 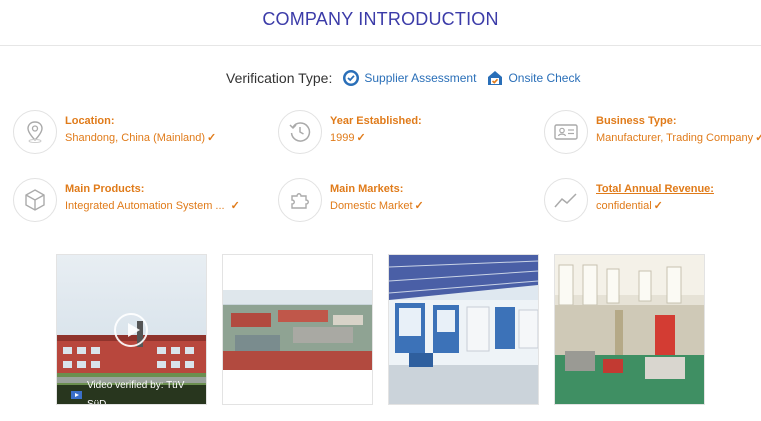 I want to click on house-check-icon, so click(x=495, y=78).